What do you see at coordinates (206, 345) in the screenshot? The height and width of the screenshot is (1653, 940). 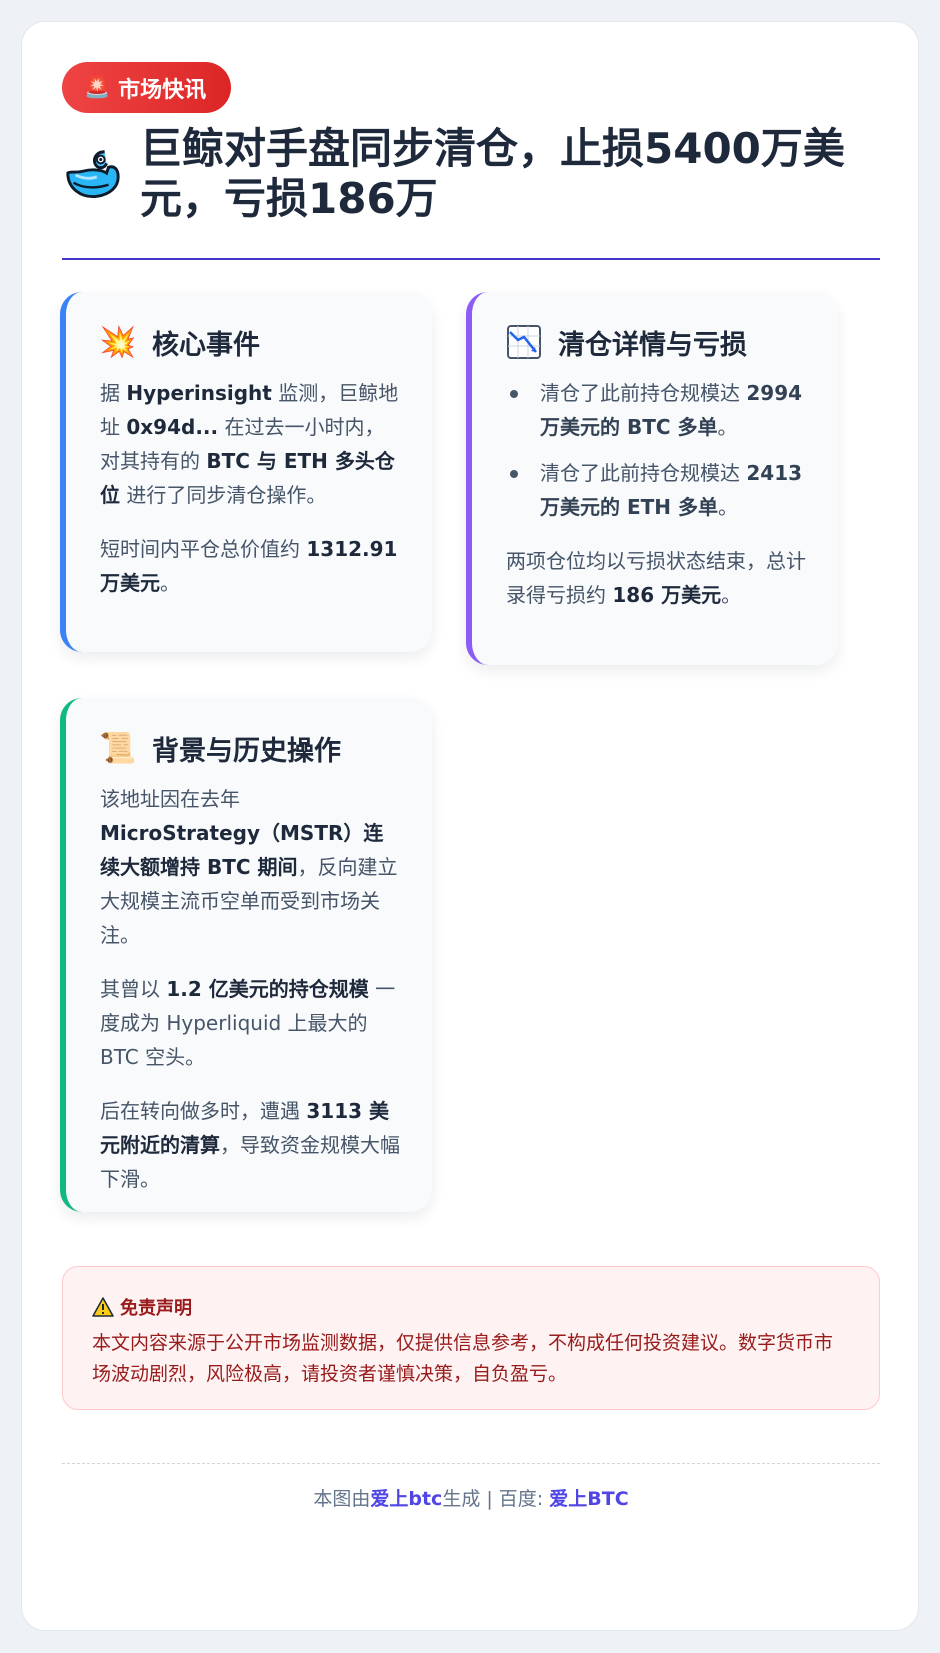 I see `core-event-title: 核心事件` at bounding box center [206, 345].